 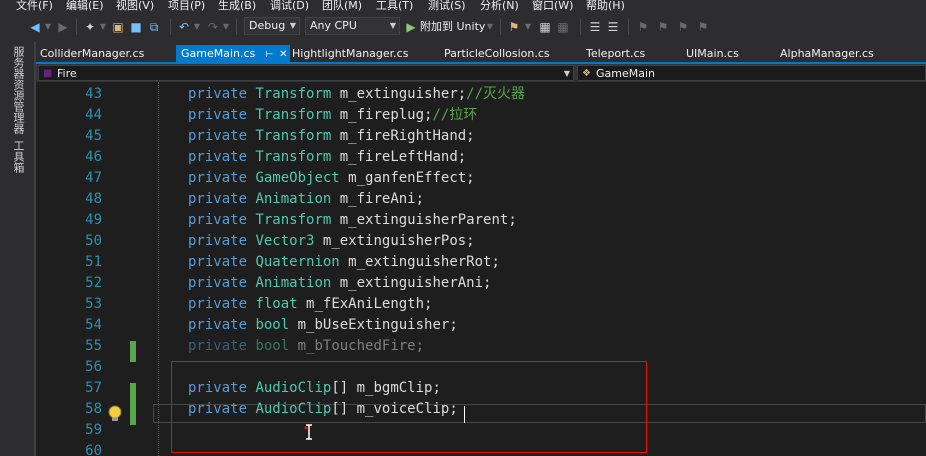 What do you see at coordinates (85, 6) in the screenshot?
I see `menu-edit: 编辑(E)` at bounding box center [85, 6].